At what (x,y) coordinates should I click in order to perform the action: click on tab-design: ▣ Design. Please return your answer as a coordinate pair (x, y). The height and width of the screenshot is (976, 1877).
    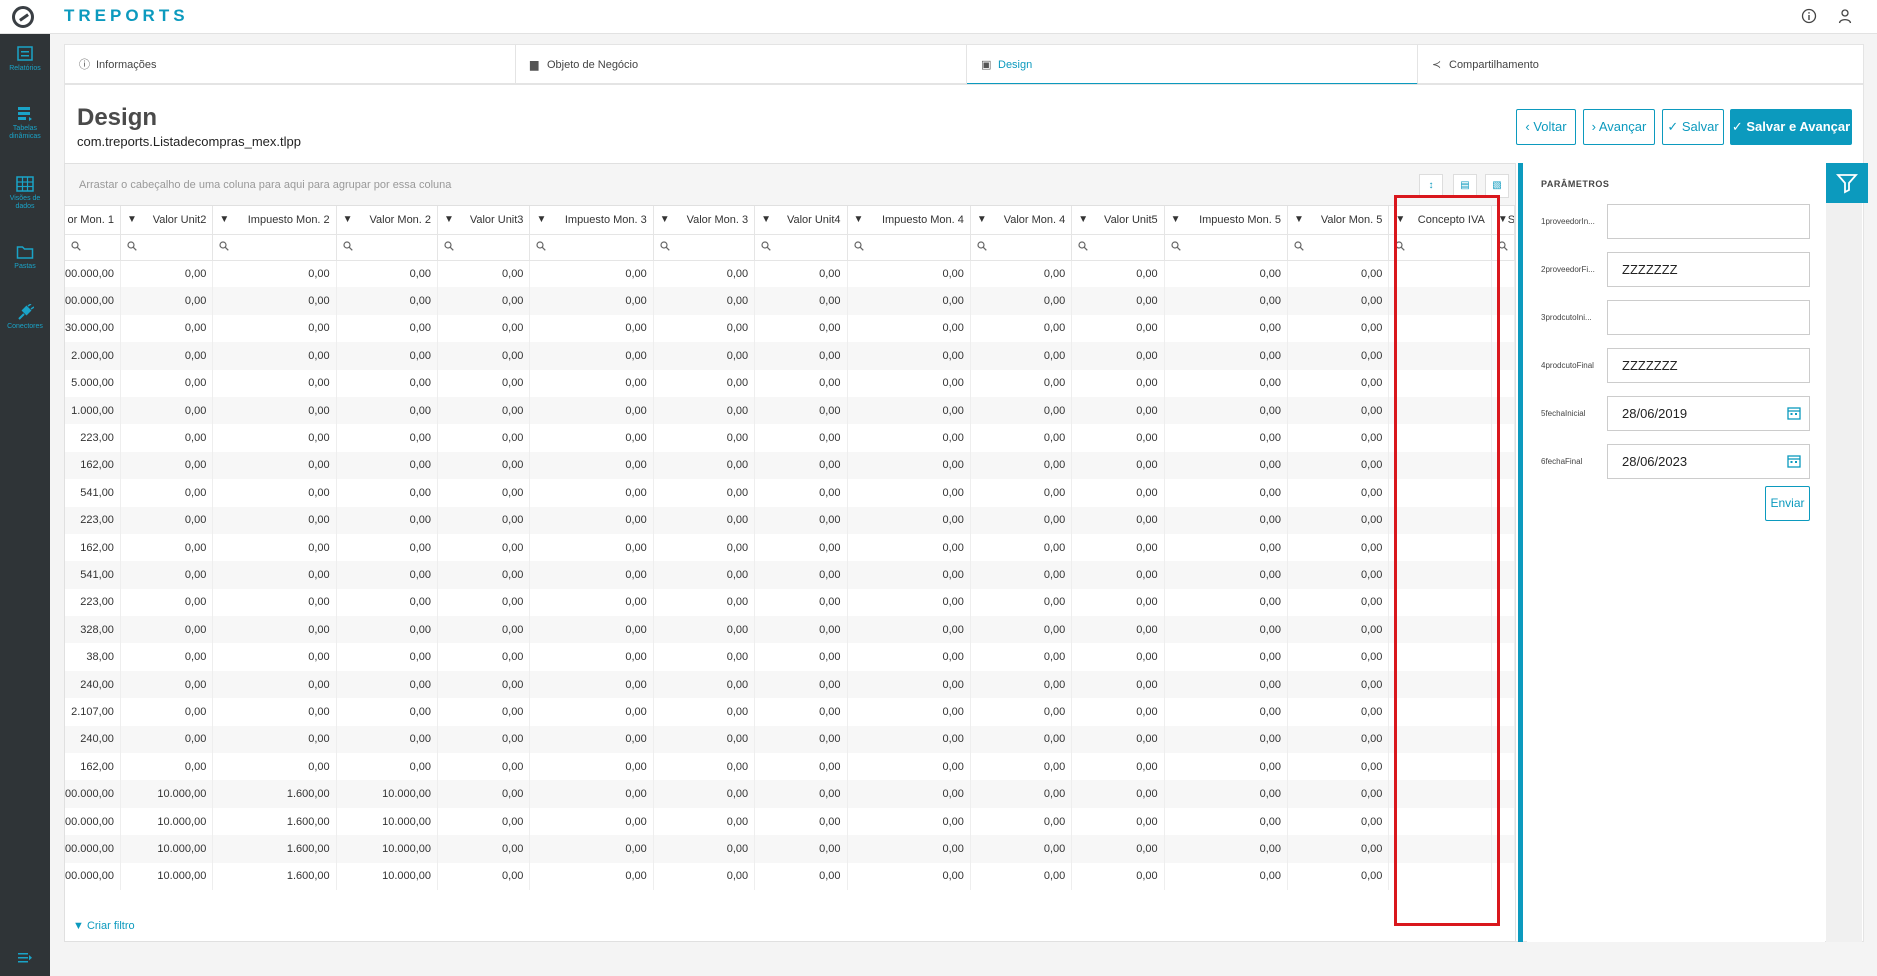
    Looking at the image, I should click on (1192, 65).